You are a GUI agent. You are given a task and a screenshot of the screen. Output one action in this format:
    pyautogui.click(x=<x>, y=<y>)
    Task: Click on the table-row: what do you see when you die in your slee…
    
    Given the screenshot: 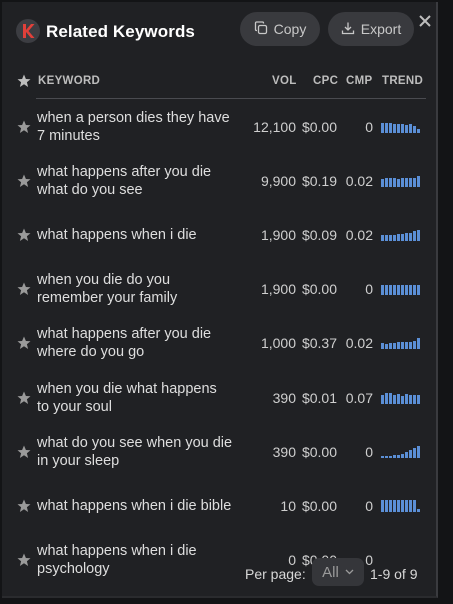 What is the action you would take?
    pyautogui.click(x=220, y=452)
    